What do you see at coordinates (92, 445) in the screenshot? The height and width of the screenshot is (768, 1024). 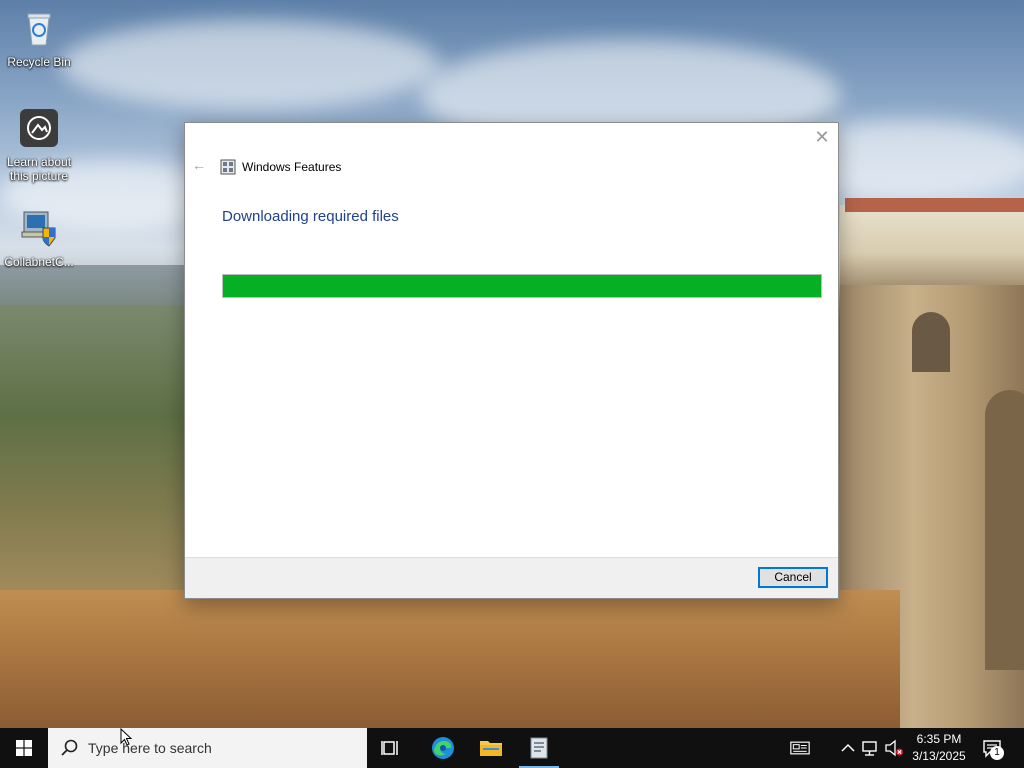 I see `wallpaper-valley` at bounding box center [92, 445].